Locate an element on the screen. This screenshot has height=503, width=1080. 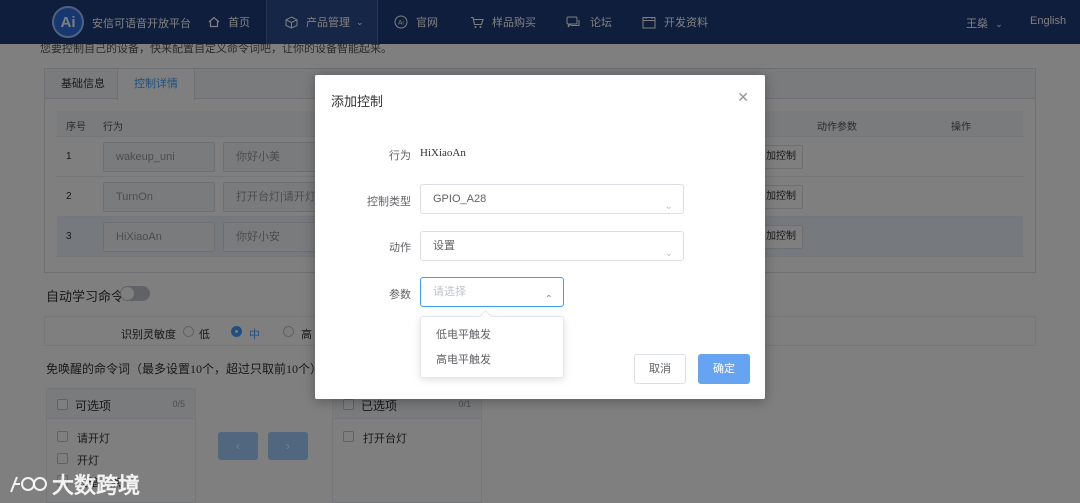
param-dropdown: 低电平触发 高电平触发 is located at coordinates (492, 347).